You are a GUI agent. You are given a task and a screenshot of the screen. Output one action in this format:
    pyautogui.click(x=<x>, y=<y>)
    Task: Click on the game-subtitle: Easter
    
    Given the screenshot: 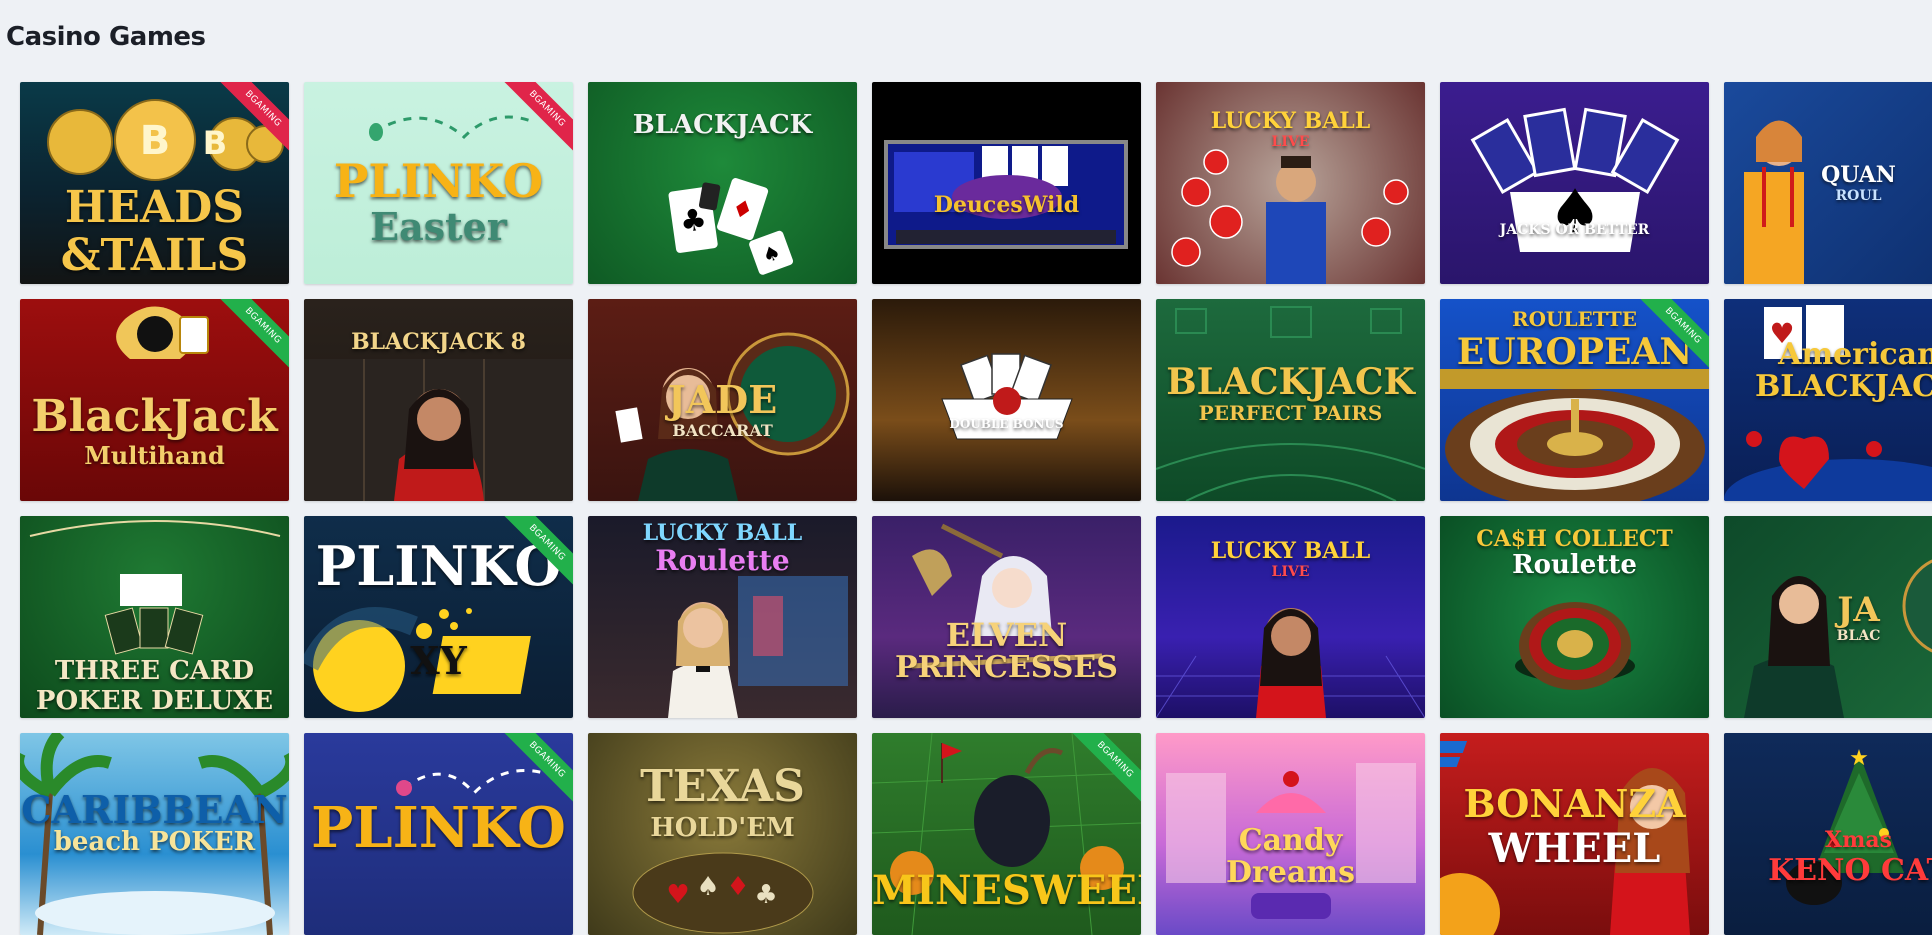 What is the action you would take?
    pyautogui.click(x=438, y=226)
    